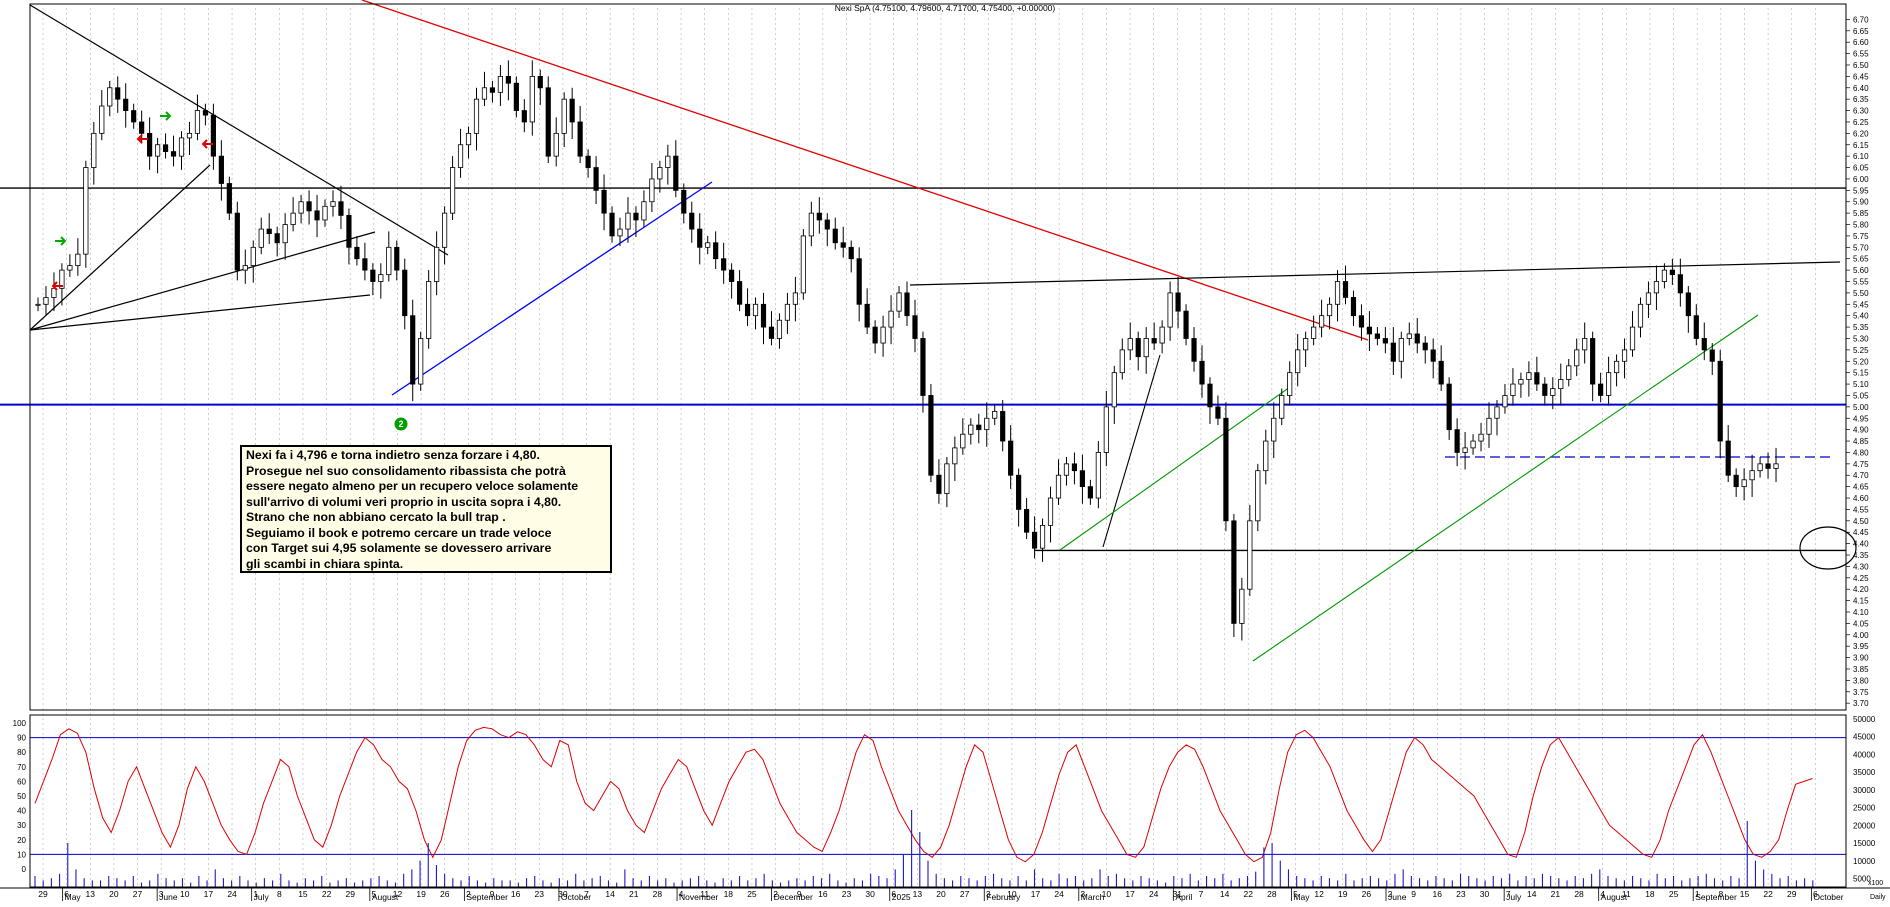  Describe the element at coordinates (21, 840) in the screenshot. I see `osc-y-tick-label: 20` at that location.